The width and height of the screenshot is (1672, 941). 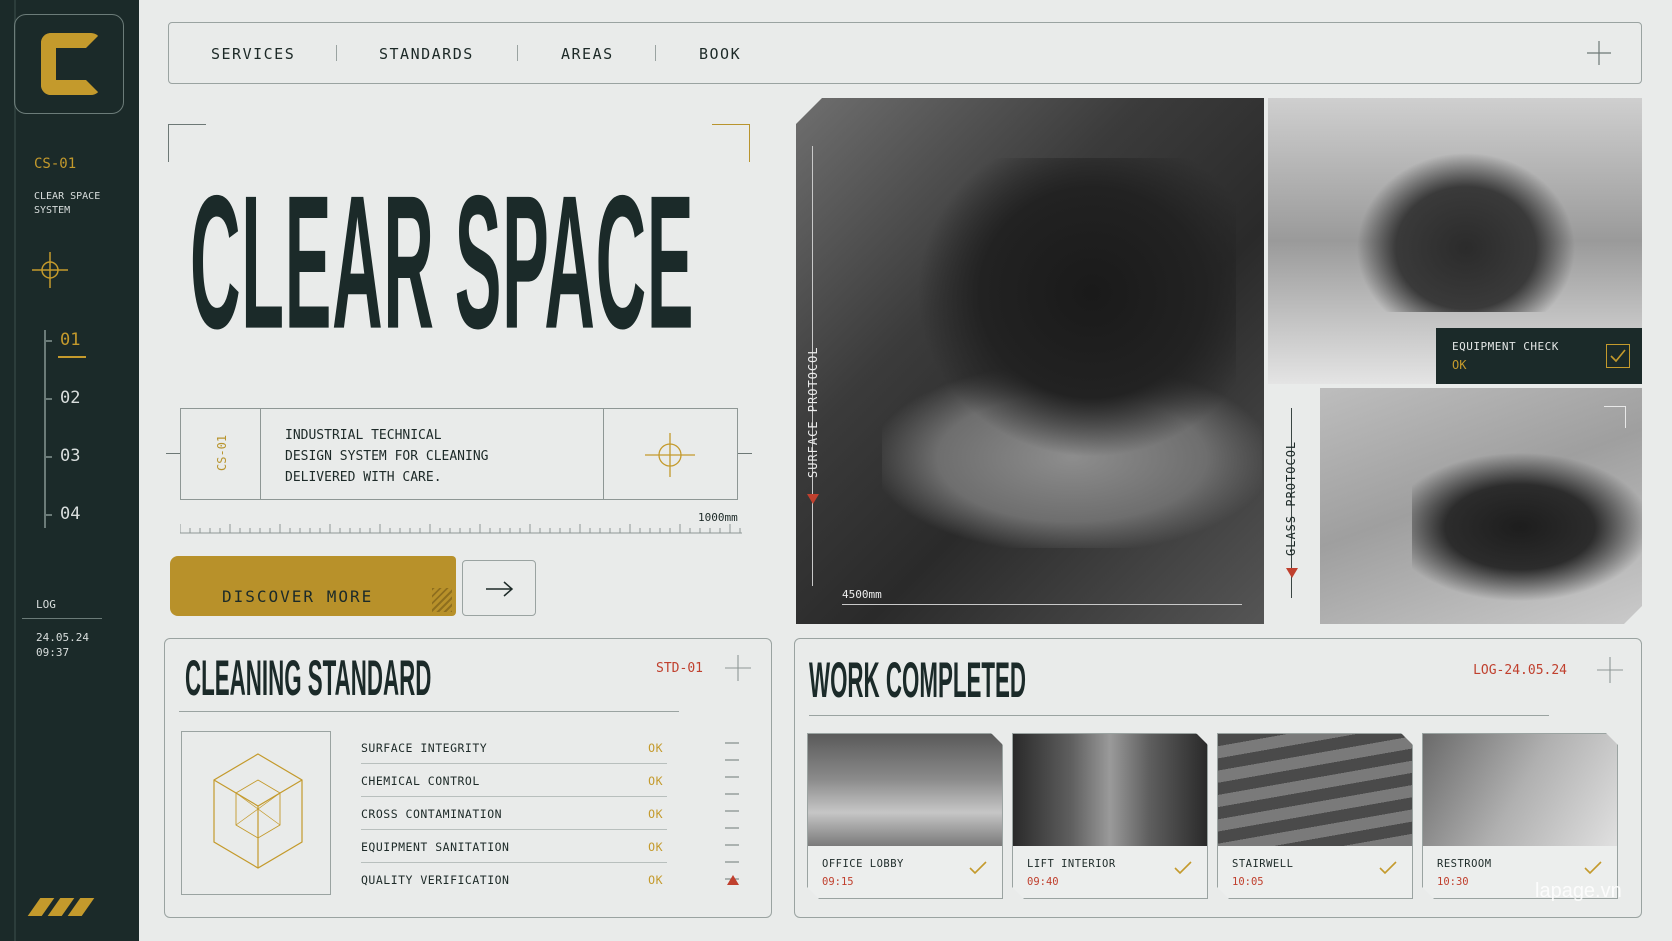 I want to click on work-card: RESTROOM 10:30, so click(x=1520, y=816).